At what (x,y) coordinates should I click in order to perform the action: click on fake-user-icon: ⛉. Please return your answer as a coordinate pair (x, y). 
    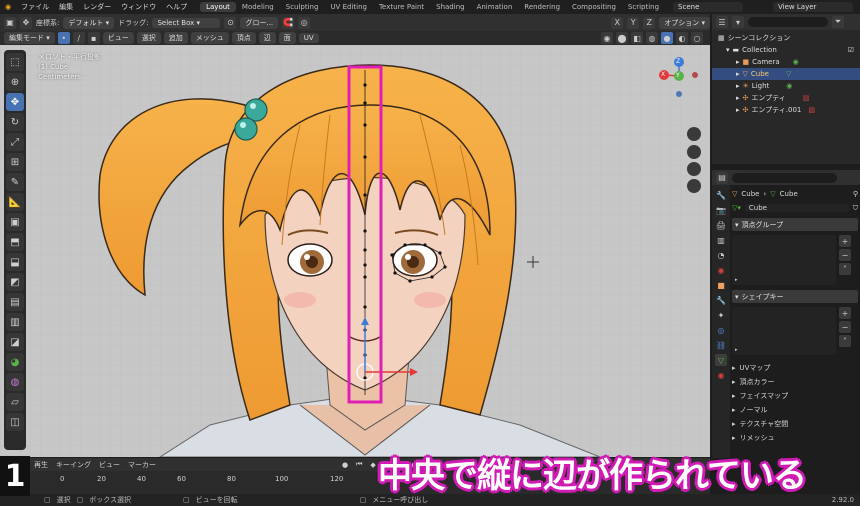
    Looking at the image, I should click on (855, 208).